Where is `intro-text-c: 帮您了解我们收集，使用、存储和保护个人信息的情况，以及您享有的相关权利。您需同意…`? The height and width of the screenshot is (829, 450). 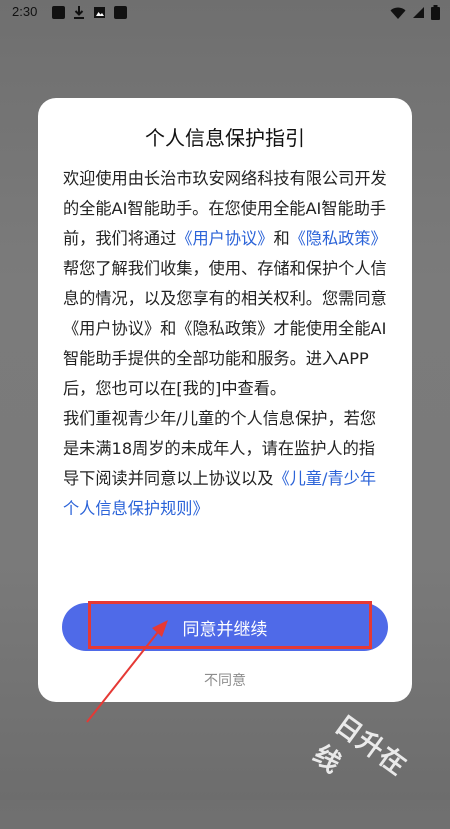
intro-text-c: 帮您了解我们收集，使用、存储和保护个人信息的情况，以及您享有的相关权利。您需同意… is located at coordinates (225, 328).